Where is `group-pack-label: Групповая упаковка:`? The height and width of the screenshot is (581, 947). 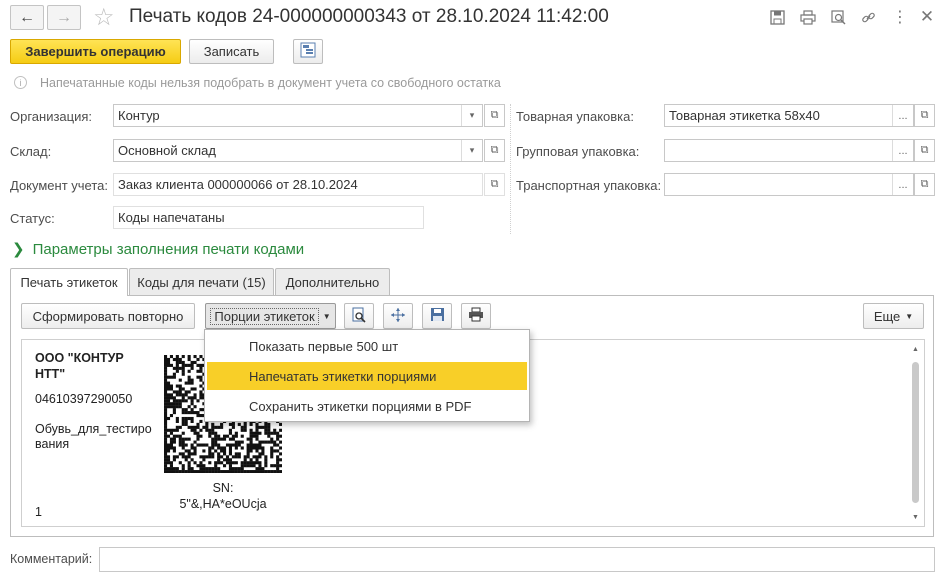
group-pack-label: Групповая упаковка: is located at coordinates (578, 151).